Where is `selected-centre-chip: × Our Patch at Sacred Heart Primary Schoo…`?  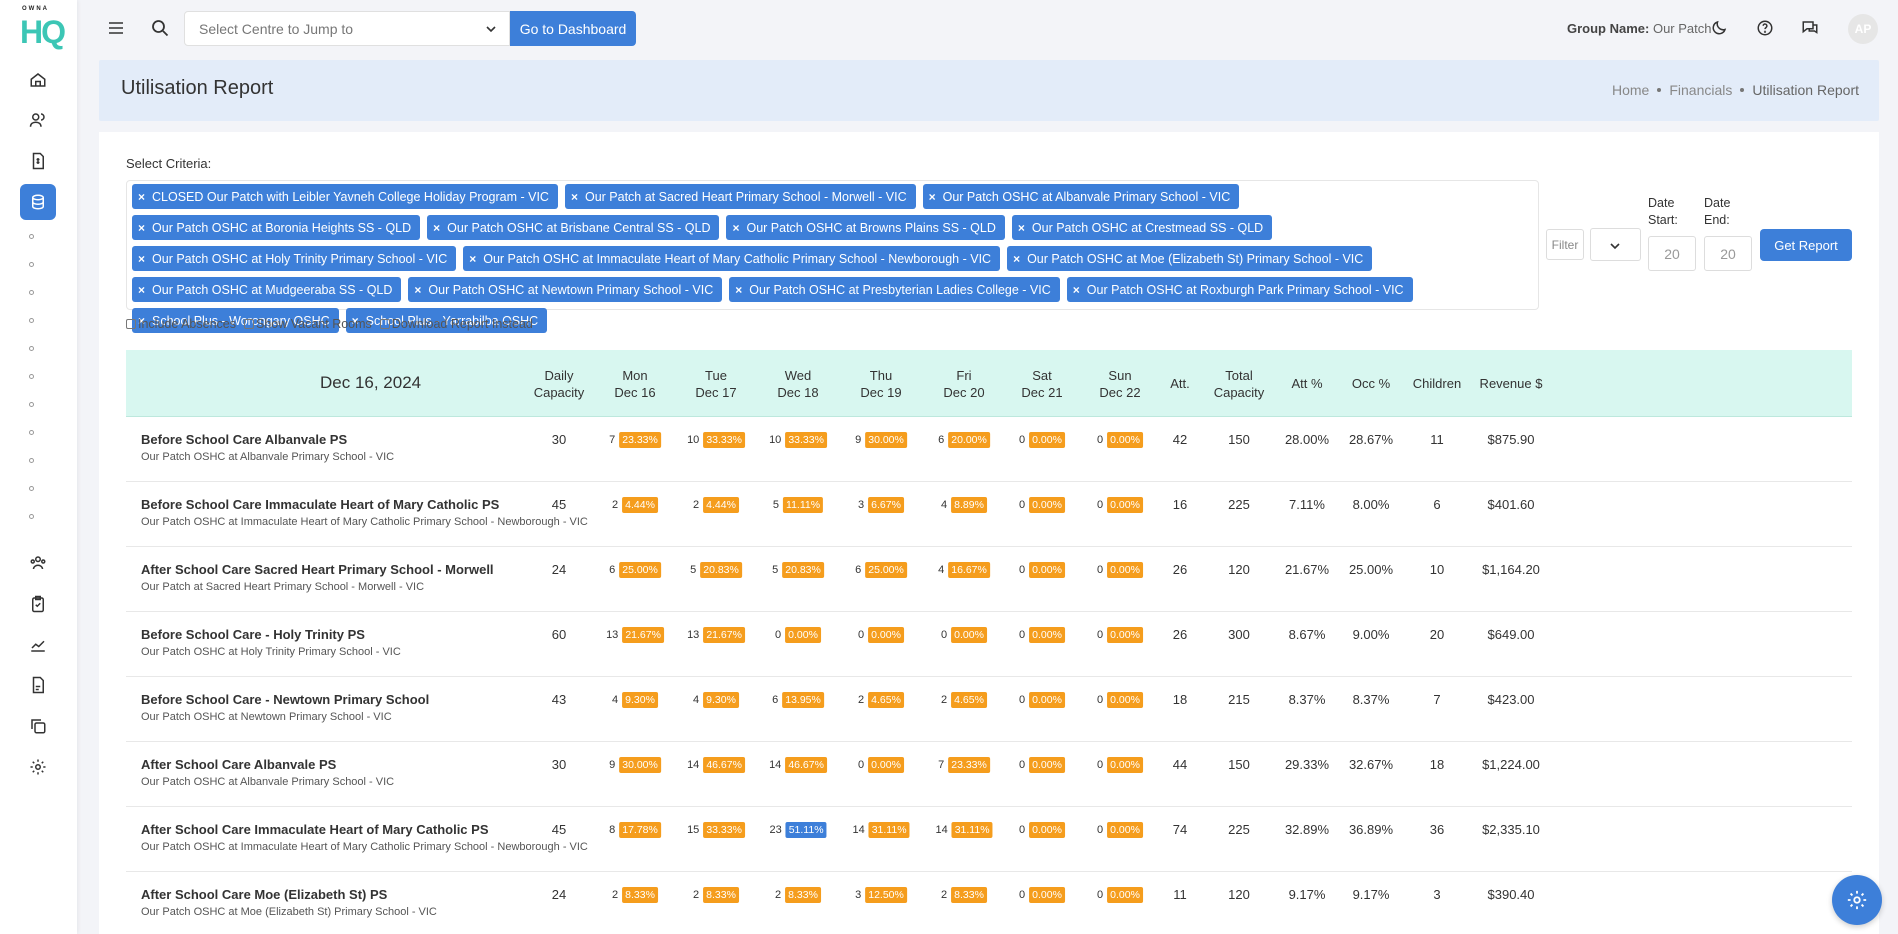 selected-centre-chip: × Our Patch at Sacred Heart Primary Schoo… is located at coordinates (740, 196).